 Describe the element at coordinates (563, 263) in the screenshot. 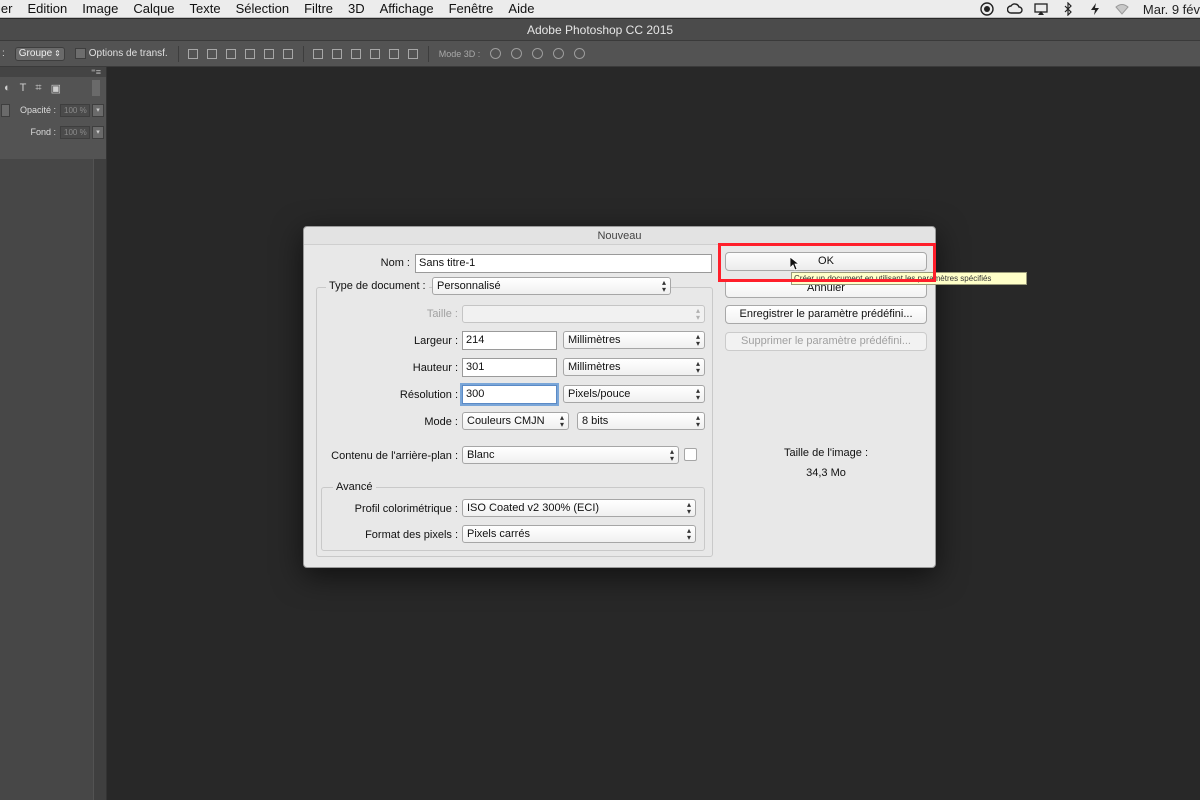

I see `name-input: Sans titre-1` at that location.